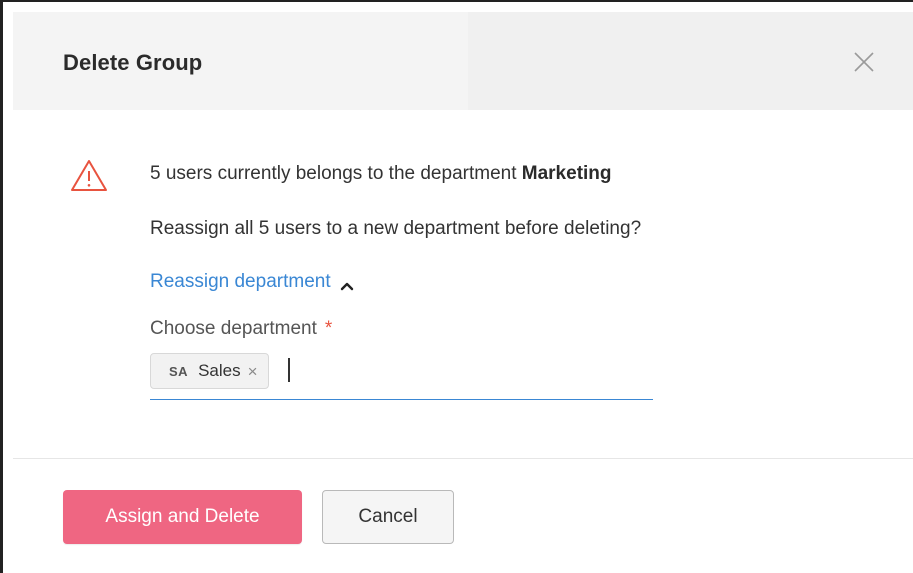 The width and height of the screenshot is (913, 573). What do you see at coordinates (89, 176) in the screenshot?
I see `warning-triangle-icon` at bounding box center [89, 176].